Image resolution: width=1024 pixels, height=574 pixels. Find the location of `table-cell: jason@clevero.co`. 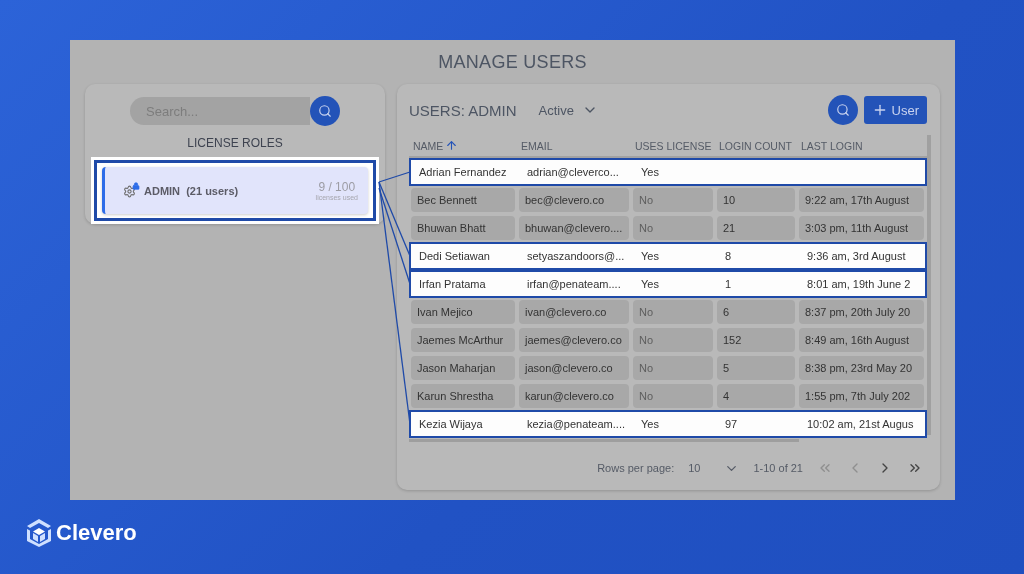

table-cell: jason@clevero.co is located at coordinates (574, 368).